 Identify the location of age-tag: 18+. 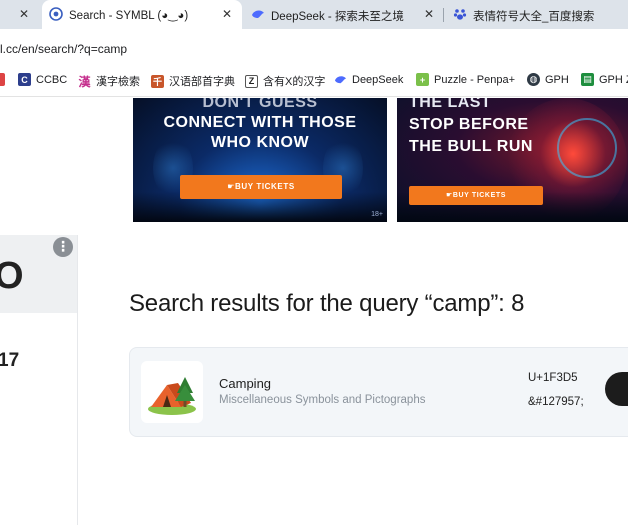
(377, 214).